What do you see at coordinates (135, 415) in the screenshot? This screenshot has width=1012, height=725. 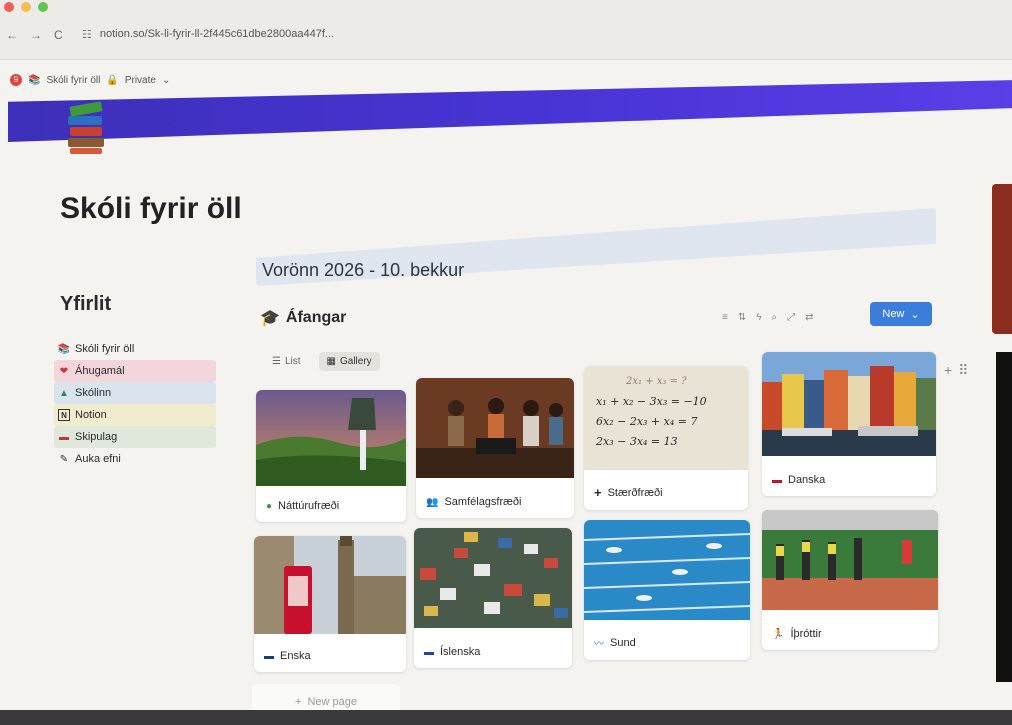 I see `sidebar-item-notion: N Notion` at bounding box center [135, 415].